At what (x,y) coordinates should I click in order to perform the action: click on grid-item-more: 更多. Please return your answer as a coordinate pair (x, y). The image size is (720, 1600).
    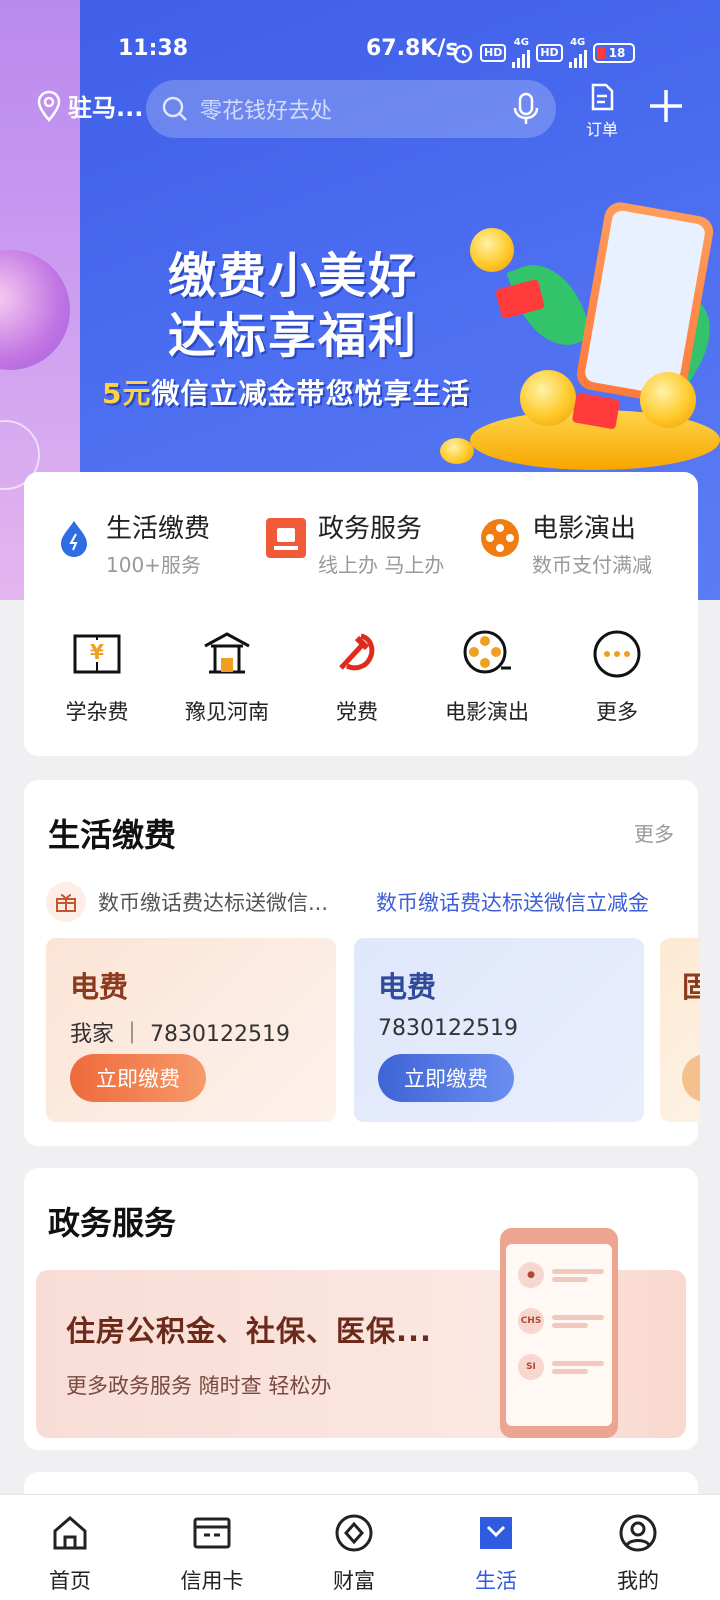
    Looking at the image, I should click on (617, 677).